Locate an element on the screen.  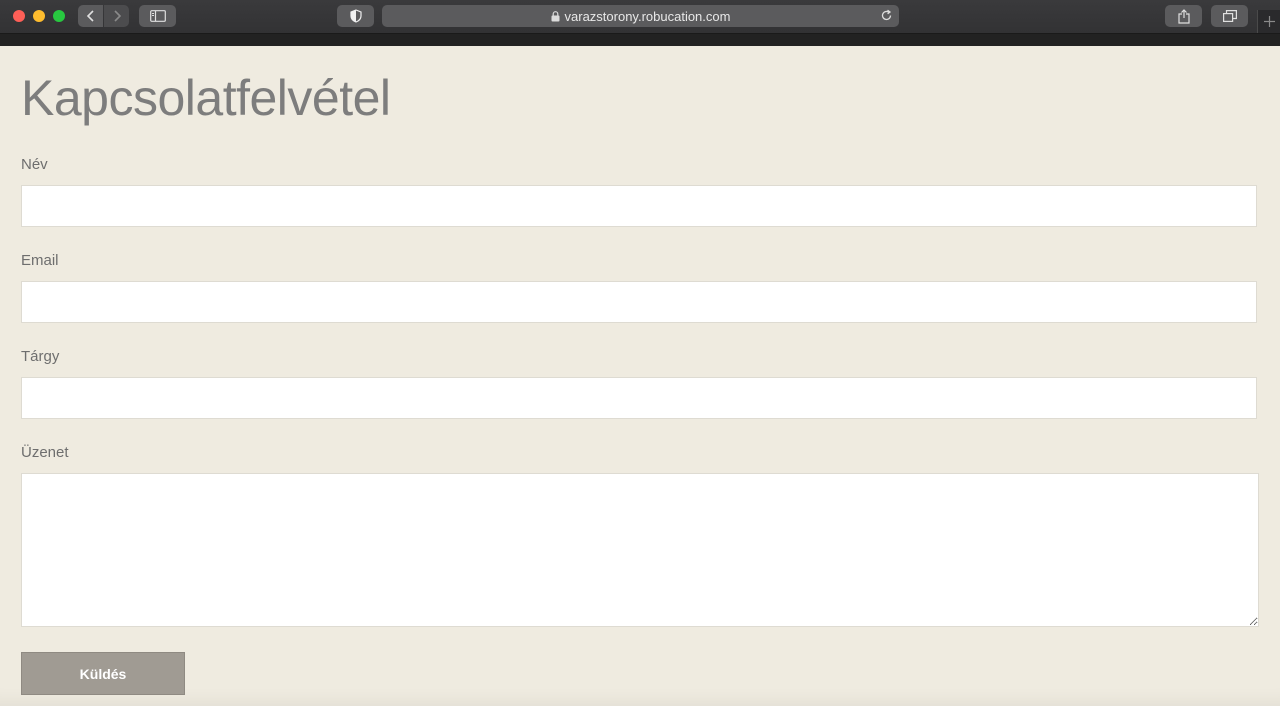
new-tab-button is located at coordinates (1268, 21).